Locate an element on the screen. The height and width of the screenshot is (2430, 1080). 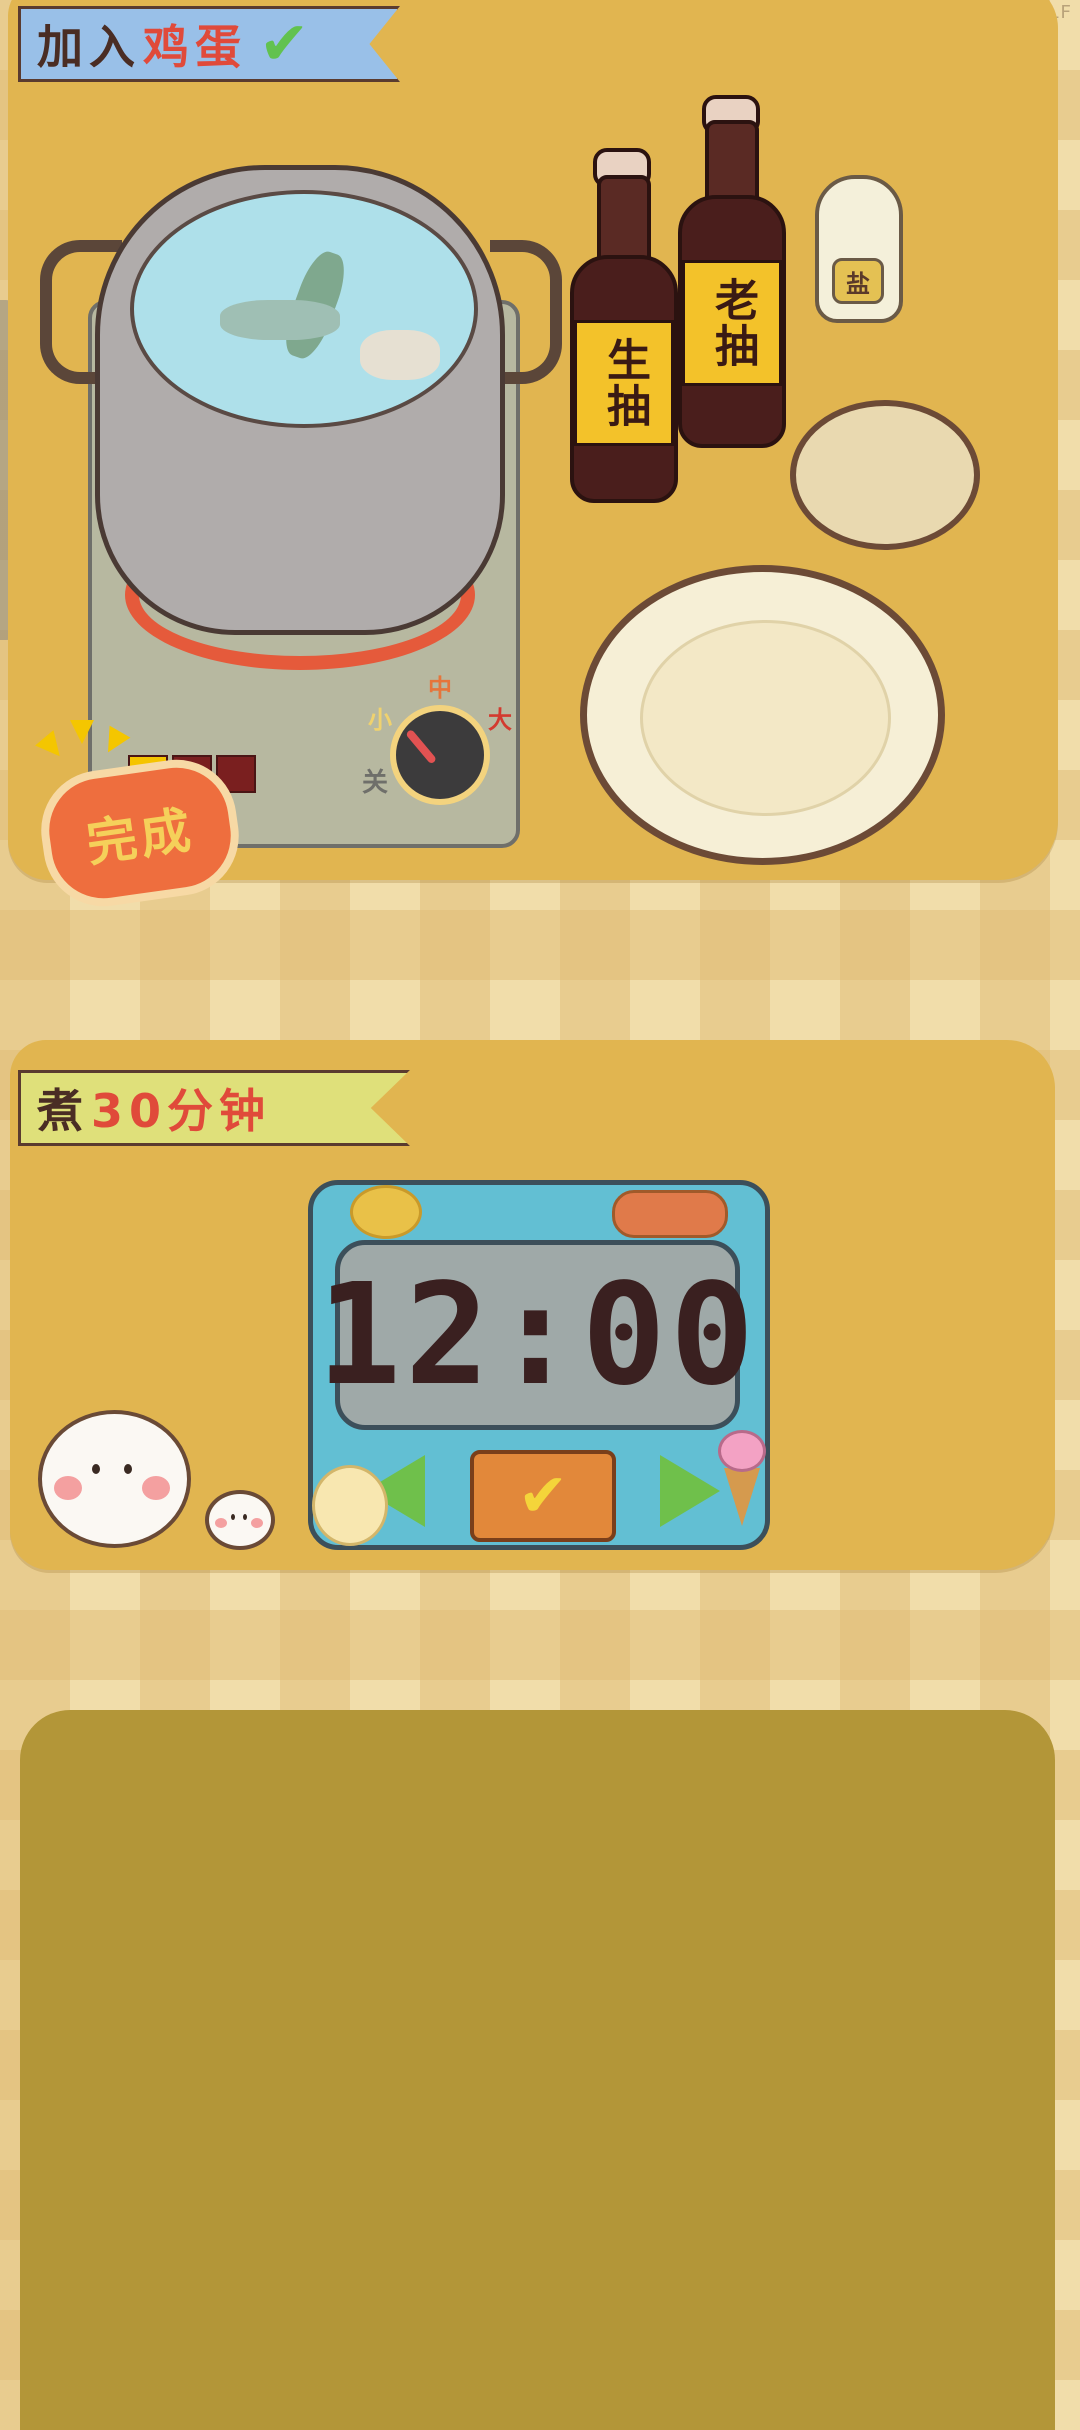
task-banner: 加入 鸡蛋 ✔ is located at coordinates (209, 44).